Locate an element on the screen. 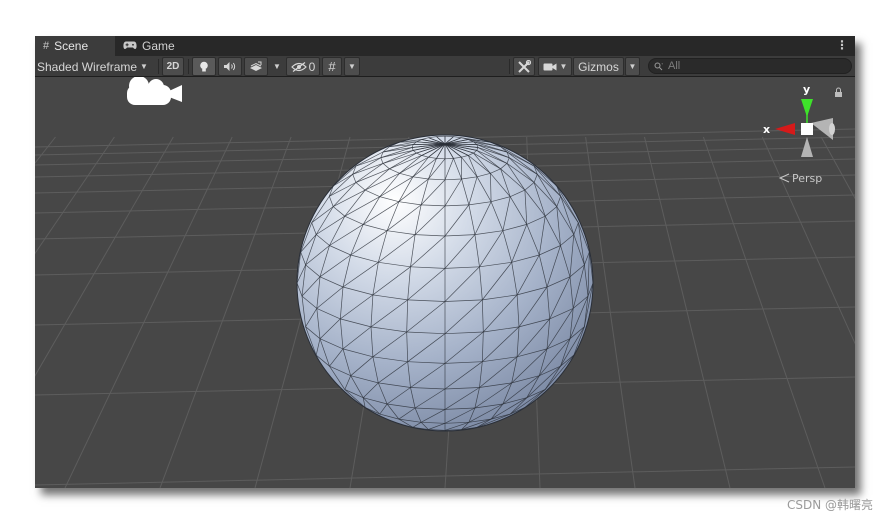  lightbulb-icon is located at coordinates (204, 66).